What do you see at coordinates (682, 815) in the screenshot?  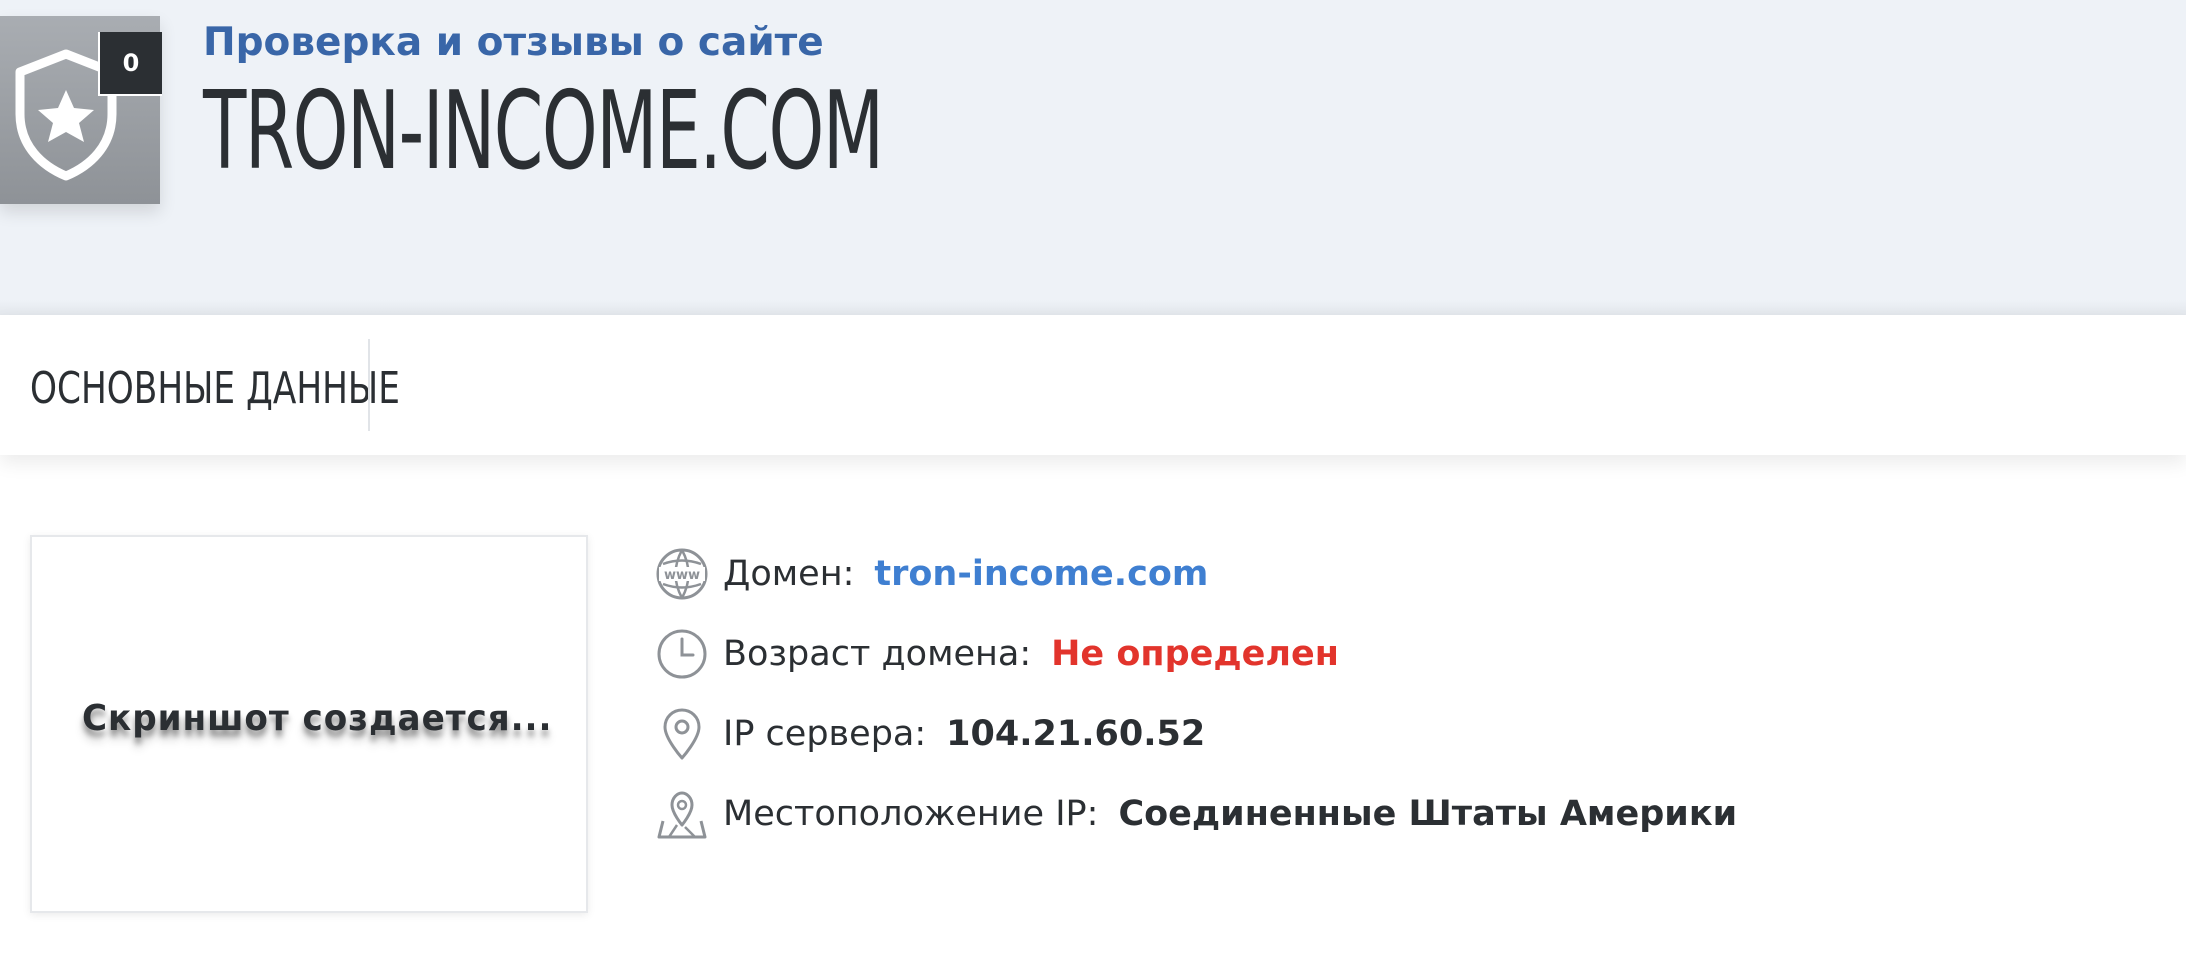 I see `map-location-icon` at bounding box center [682, 815].